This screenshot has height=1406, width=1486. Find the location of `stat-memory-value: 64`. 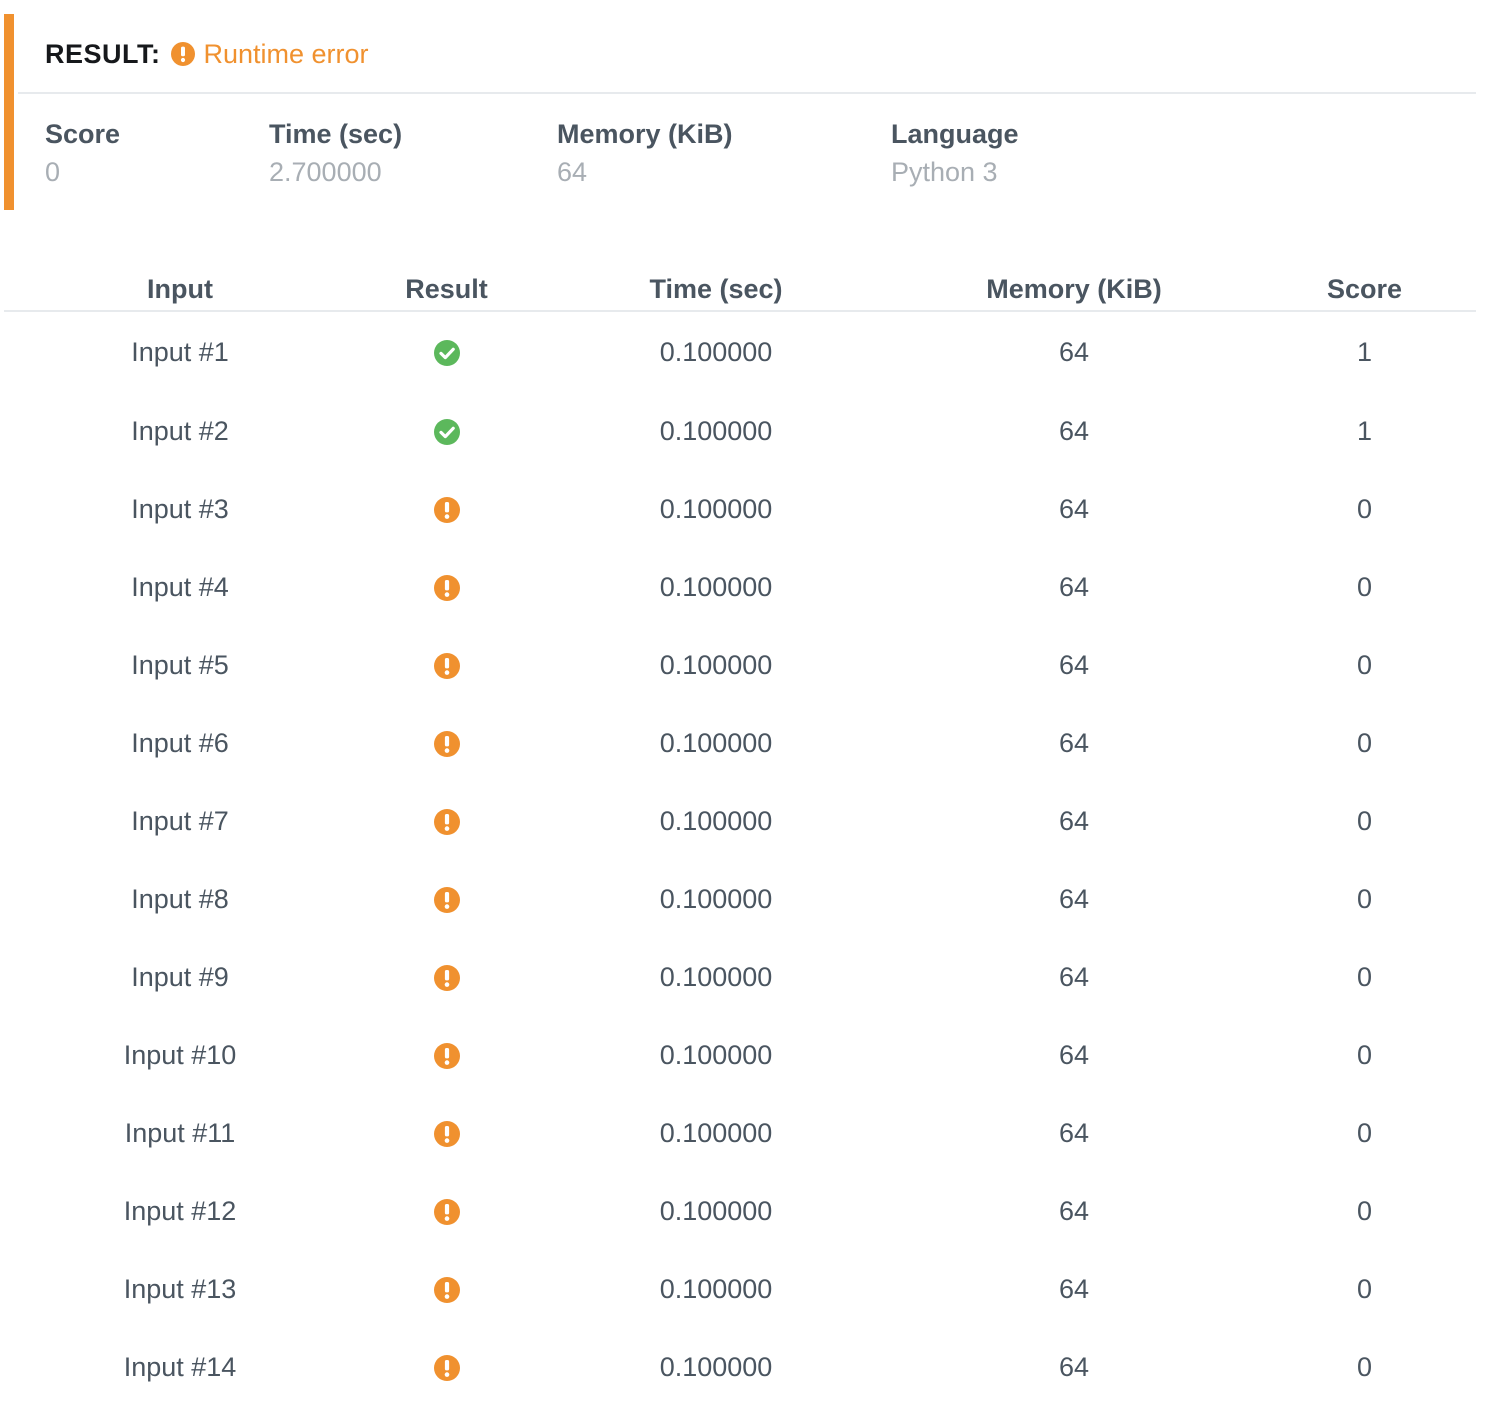

stat-memory-value: 64 is located at coordinates (572, 172).